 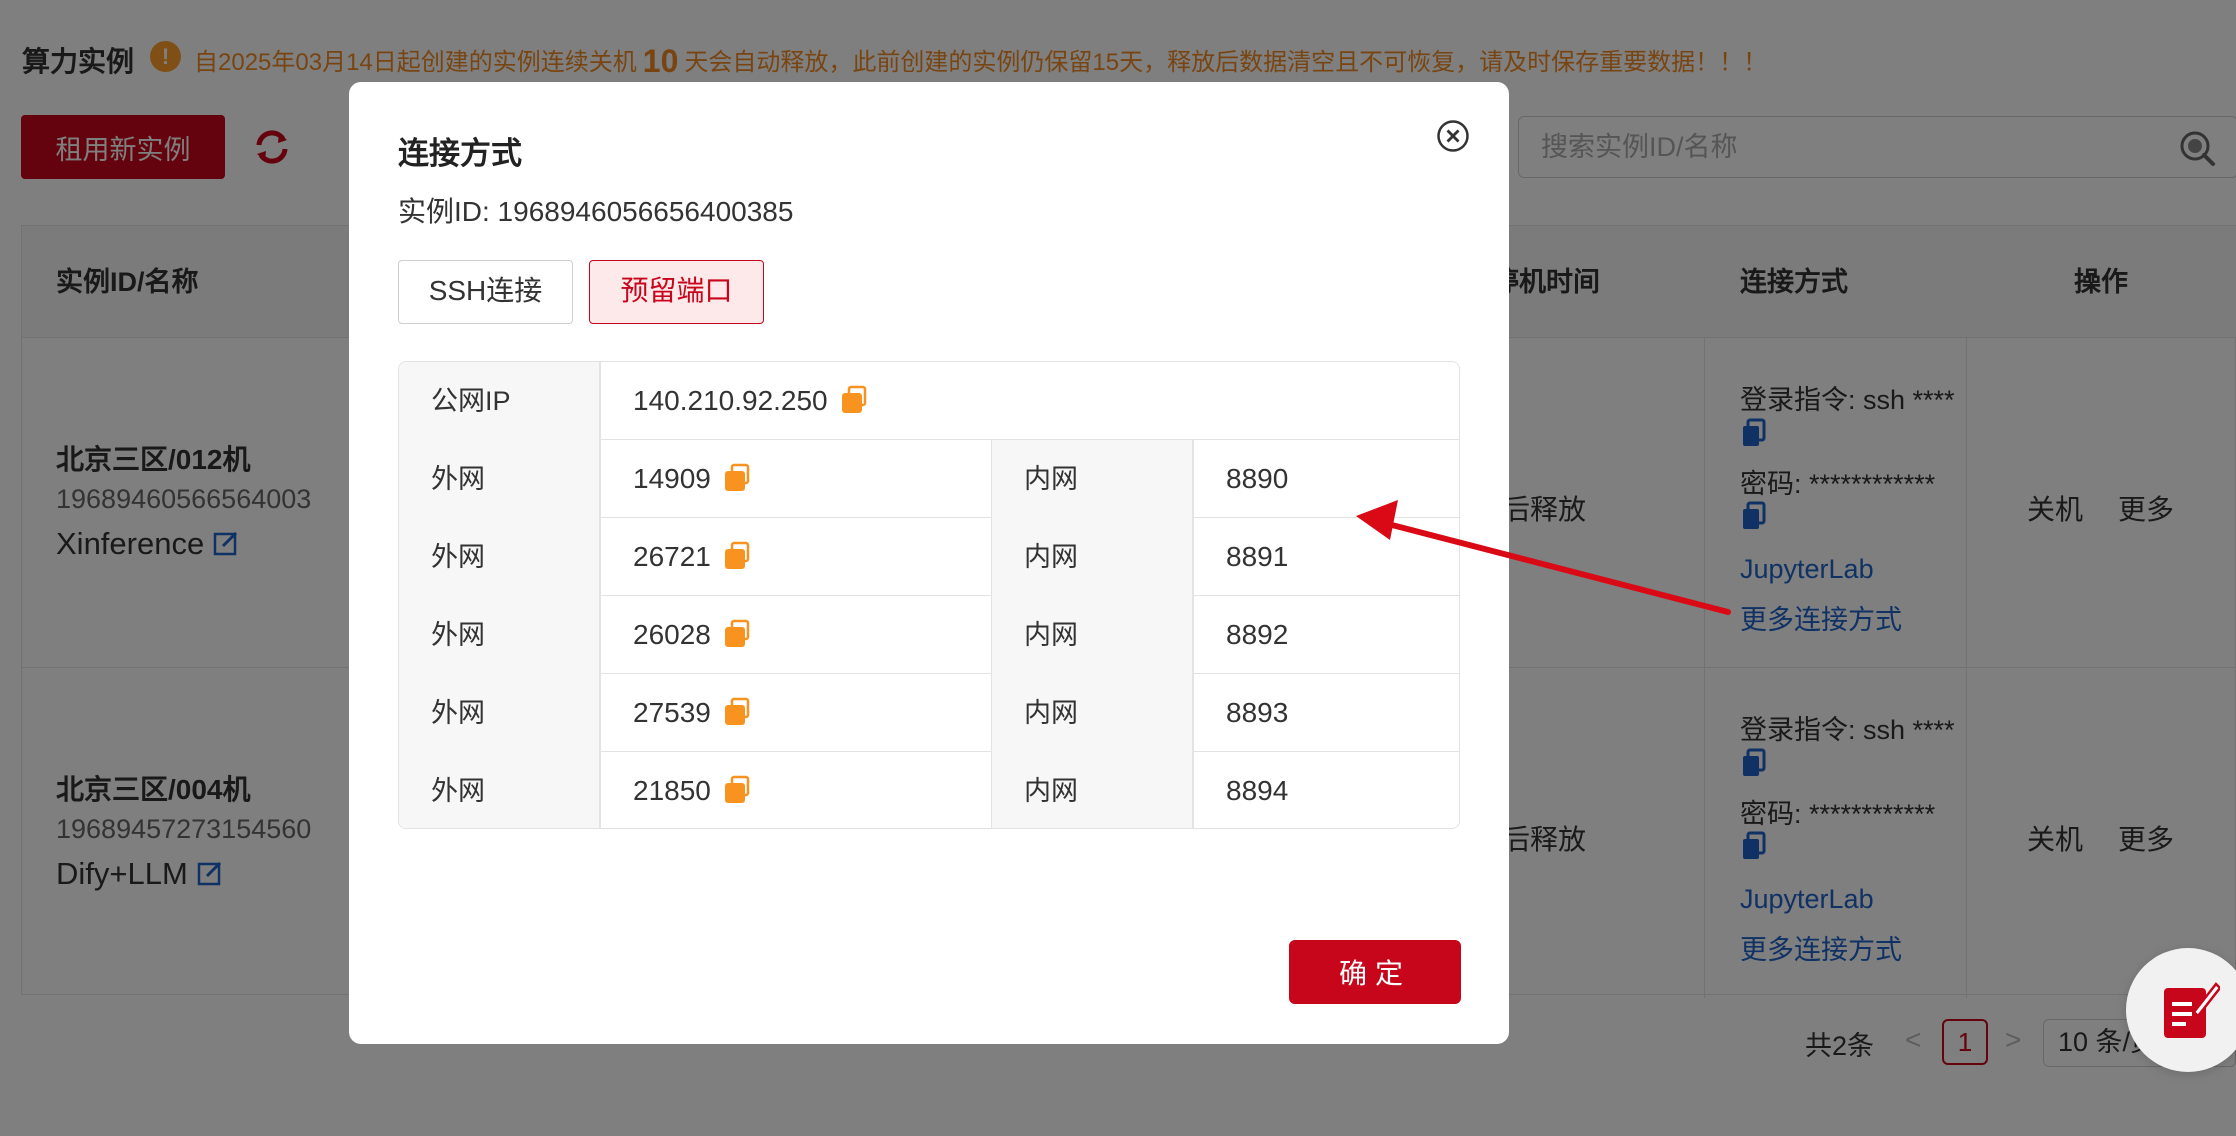 I want to click on public-ip-row: 公网IP 140.210.92.250, so click(x=929, y=401).